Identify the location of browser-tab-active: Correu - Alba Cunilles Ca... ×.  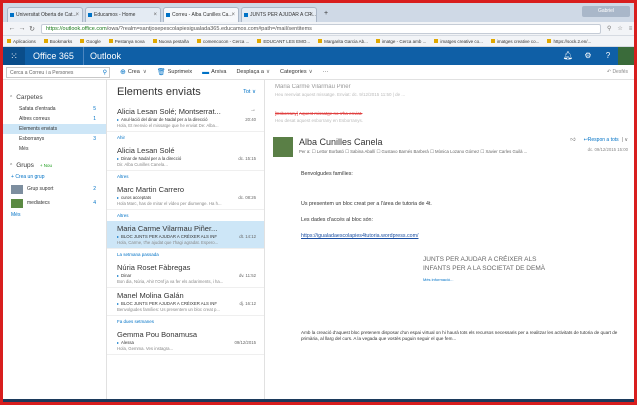
(201, 14).